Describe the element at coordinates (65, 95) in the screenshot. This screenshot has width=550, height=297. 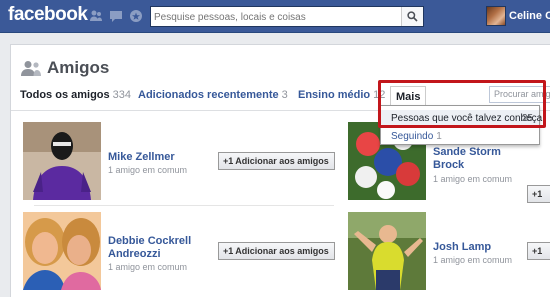
I see `tab-label: Todos os amigos` at that location.